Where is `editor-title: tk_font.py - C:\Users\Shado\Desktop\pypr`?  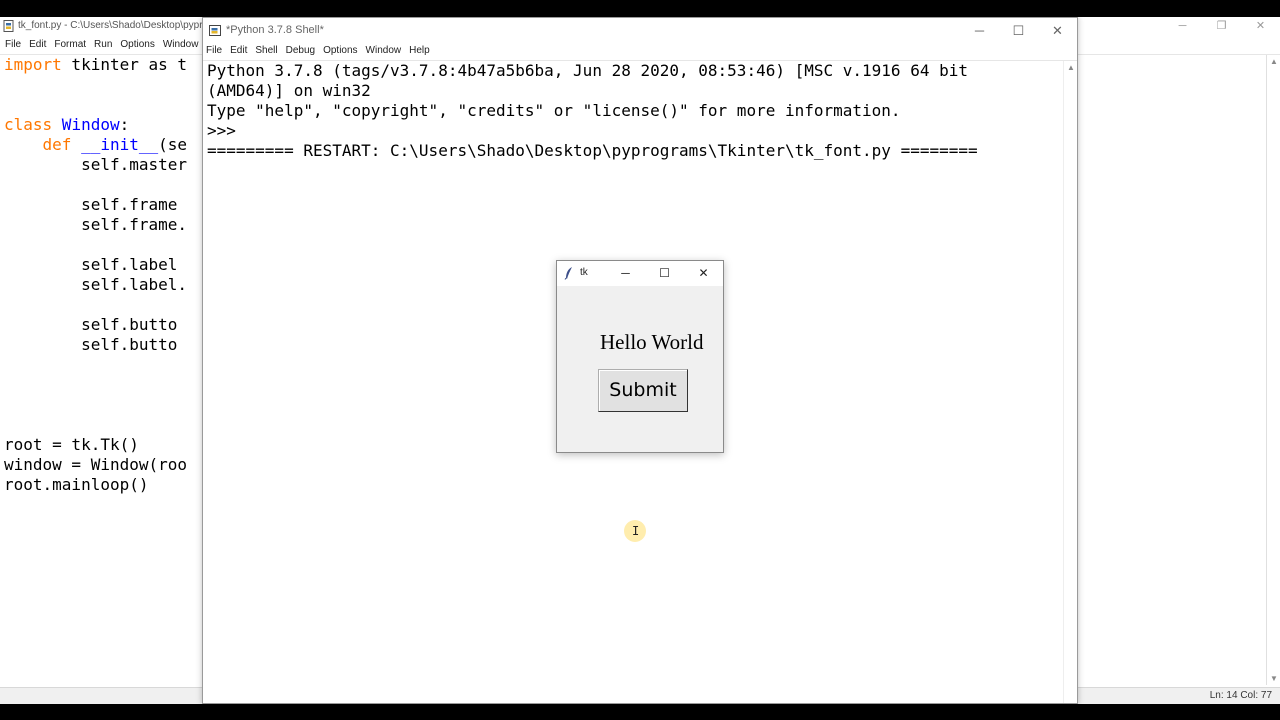 editor-title: tk_font.py - C:\Users\Shado\Desktop\pypr is located at coordinates (110, 25).